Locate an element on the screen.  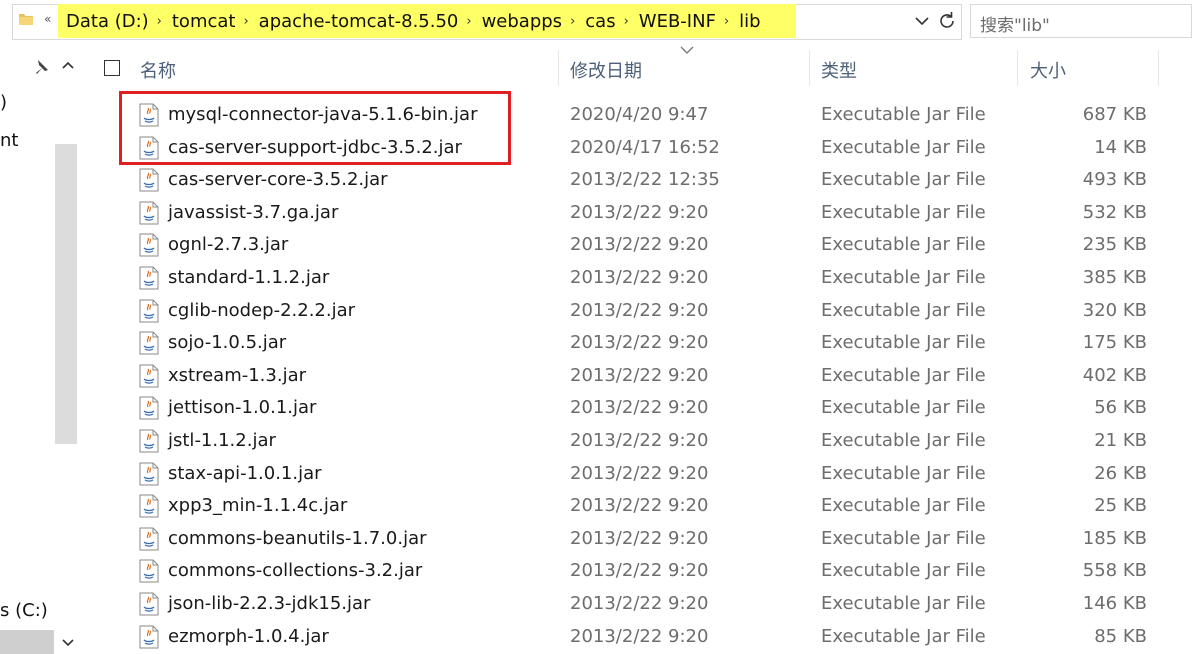
column-name: 名称 is located at coordinates (158, 70).